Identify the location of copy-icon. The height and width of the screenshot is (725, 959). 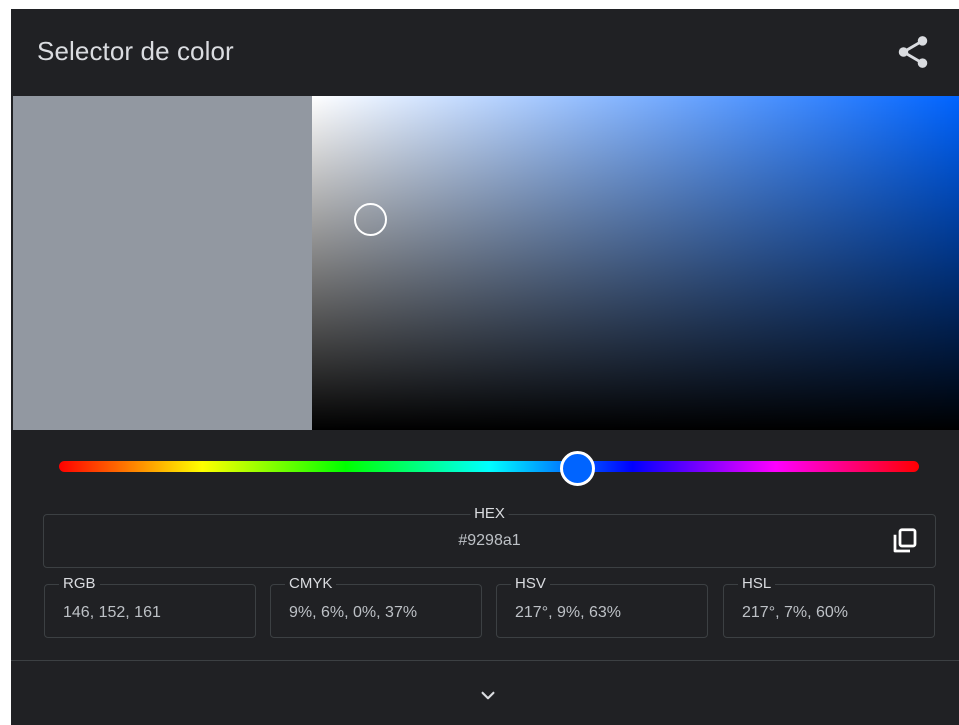
(905, 540).